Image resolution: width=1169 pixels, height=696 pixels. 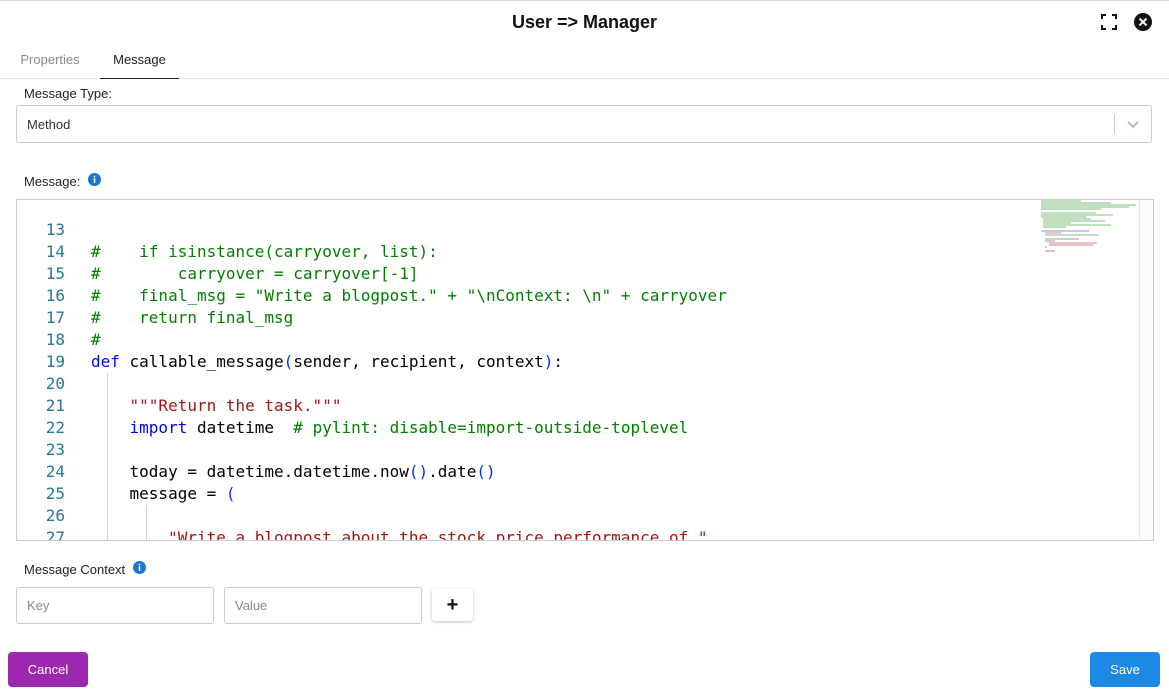 What do you see at coordinates (584, 62) in the screenshot?
I see `tab-bar: Properties Message` at bounding box center [584, 62].